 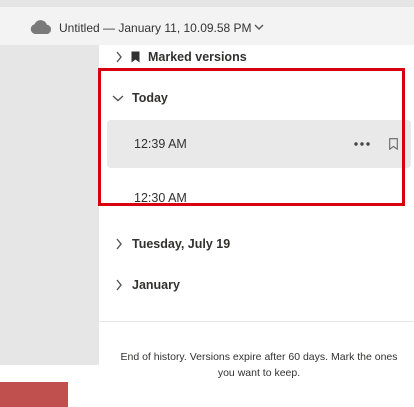 What do you see at coordinates (156, 285) in the screenshot?
I see `group-label: January` at bounding box center [156, 285].